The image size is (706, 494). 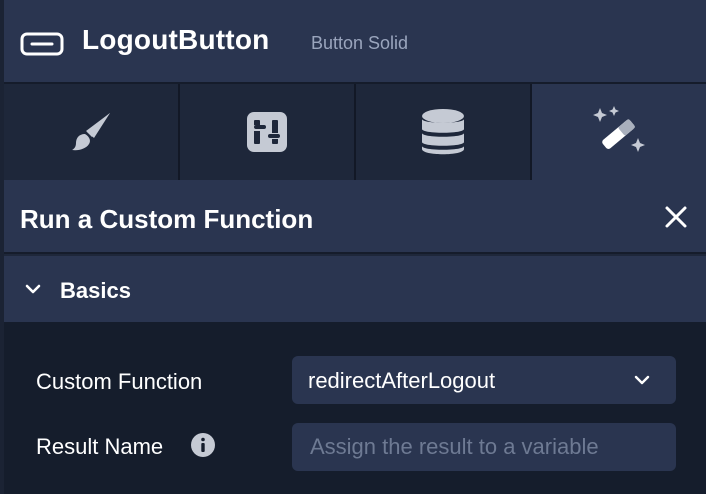 What do you see at coordinates (619, 129) in the screenshot?
I see `magic-wand-icon` at bounding box center [619, 129].